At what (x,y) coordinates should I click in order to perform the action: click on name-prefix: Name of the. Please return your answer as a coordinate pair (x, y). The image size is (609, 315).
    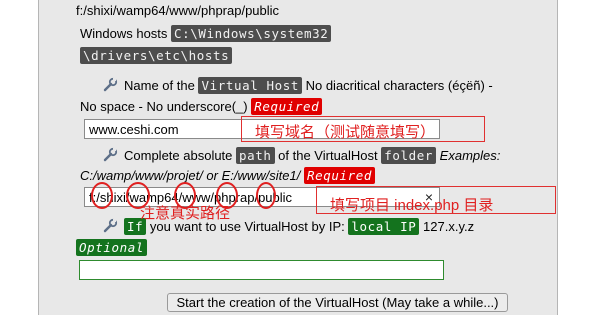
    Looking at the image, I should click on (159, 85).